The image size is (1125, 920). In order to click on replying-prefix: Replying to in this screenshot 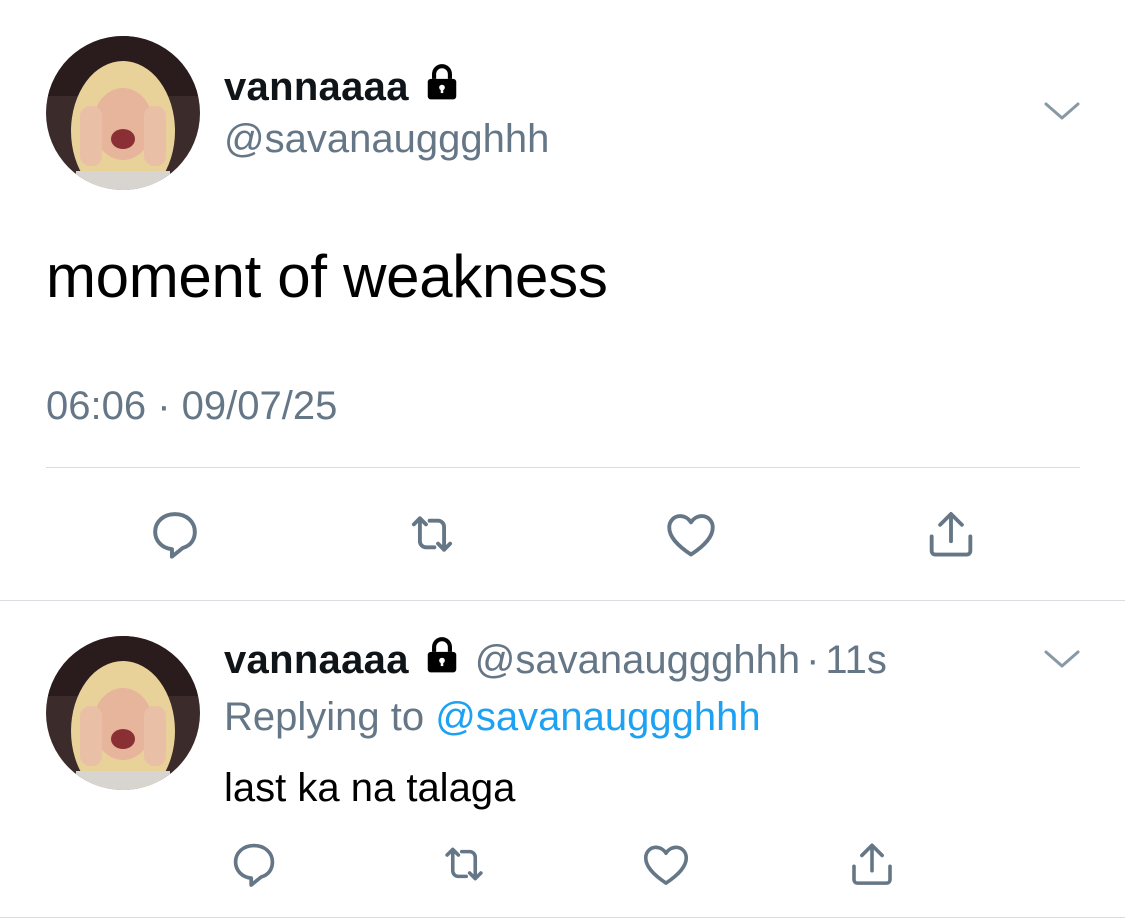, I will do `click(324, 717)`.